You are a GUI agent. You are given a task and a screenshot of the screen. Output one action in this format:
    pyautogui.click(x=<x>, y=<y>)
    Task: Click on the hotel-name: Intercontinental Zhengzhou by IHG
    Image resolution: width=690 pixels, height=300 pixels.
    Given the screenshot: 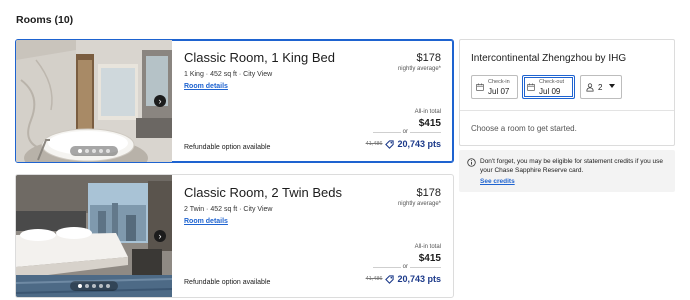 What is the action you would take?
    pyautogui.click(x=549, y=58)
    